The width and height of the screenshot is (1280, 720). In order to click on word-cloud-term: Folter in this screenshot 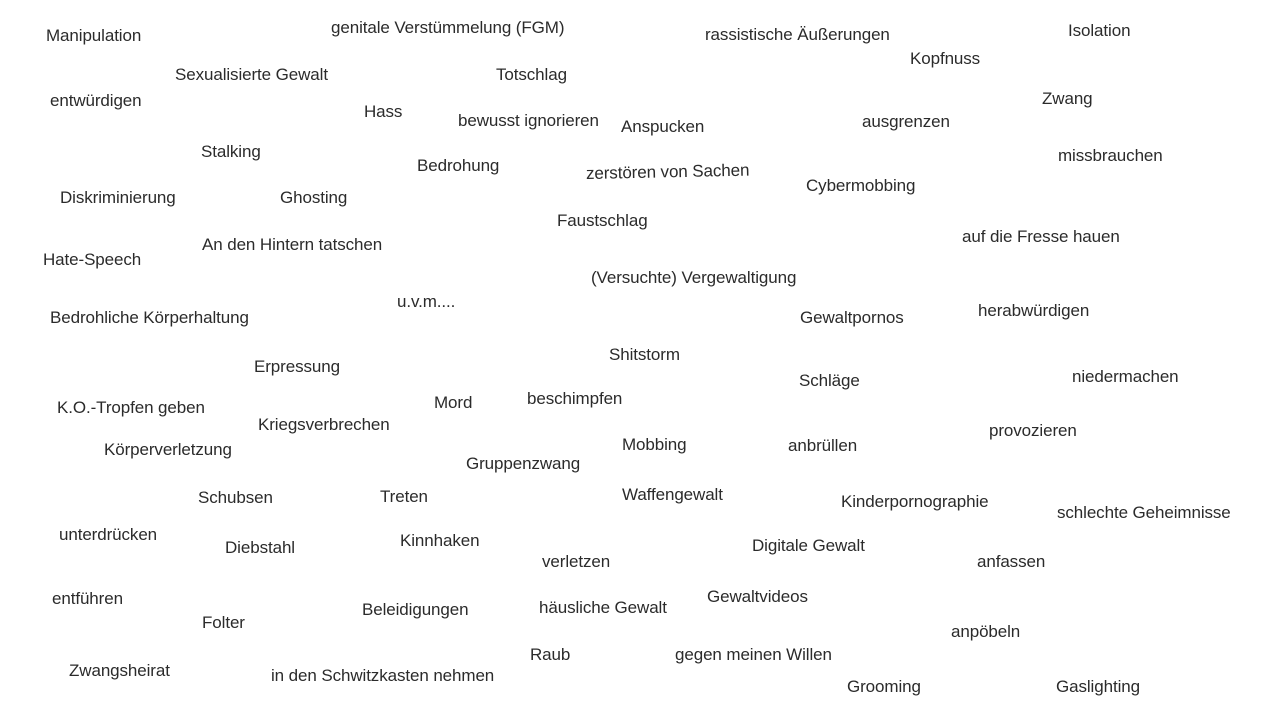, I will do `click(223, 622)`.